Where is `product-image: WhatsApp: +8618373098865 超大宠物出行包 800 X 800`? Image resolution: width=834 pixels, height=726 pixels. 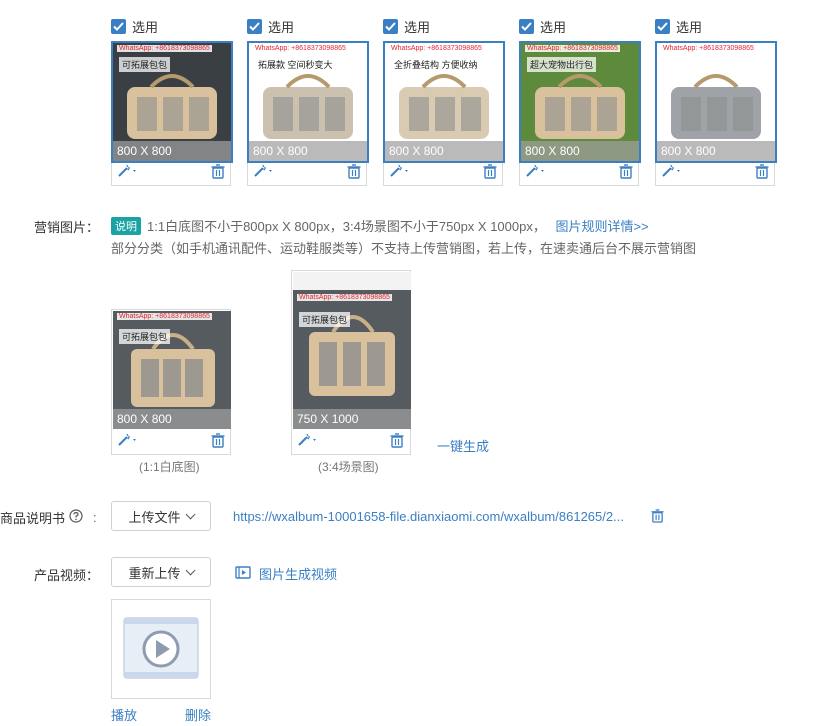
product-image: WhatsApp: +8618373098865 超大宠物出行包 800 X 800 is located at coordinates (580, 102).